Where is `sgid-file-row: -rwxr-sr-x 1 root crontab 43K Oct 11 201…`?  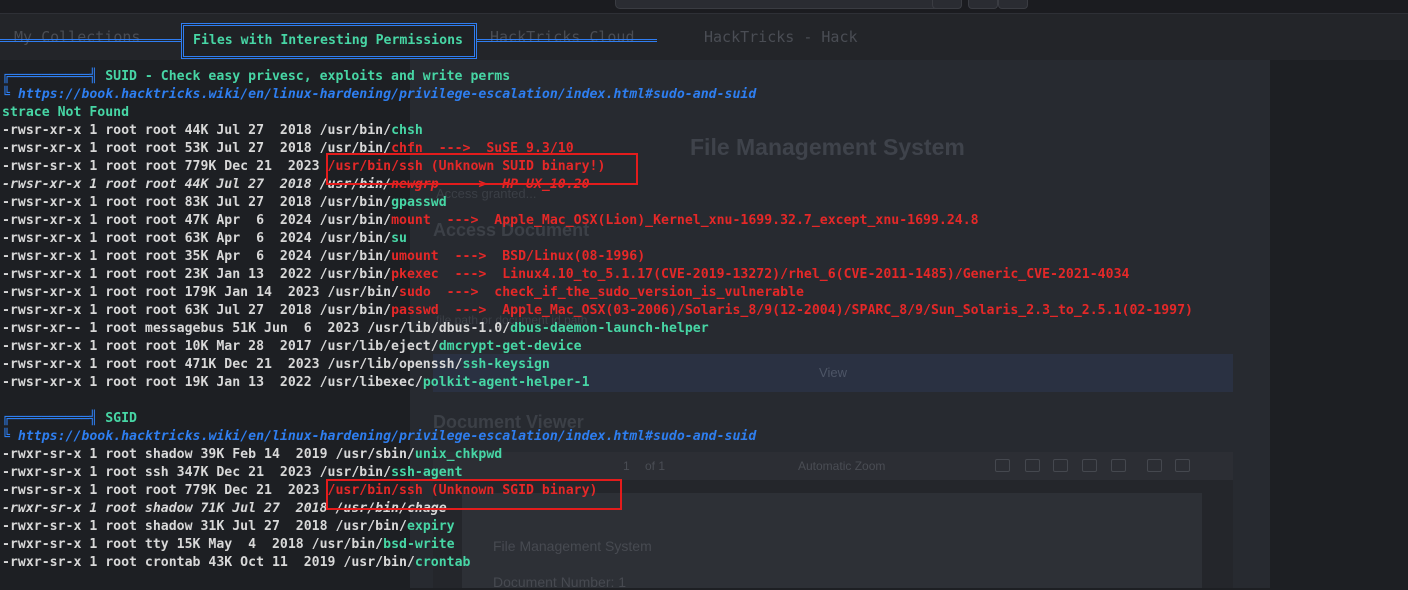
sgid-file-row: -rwxr-sr-x 1 root crontab 43K Oct 11 201… is located at coordinates (236, 563).